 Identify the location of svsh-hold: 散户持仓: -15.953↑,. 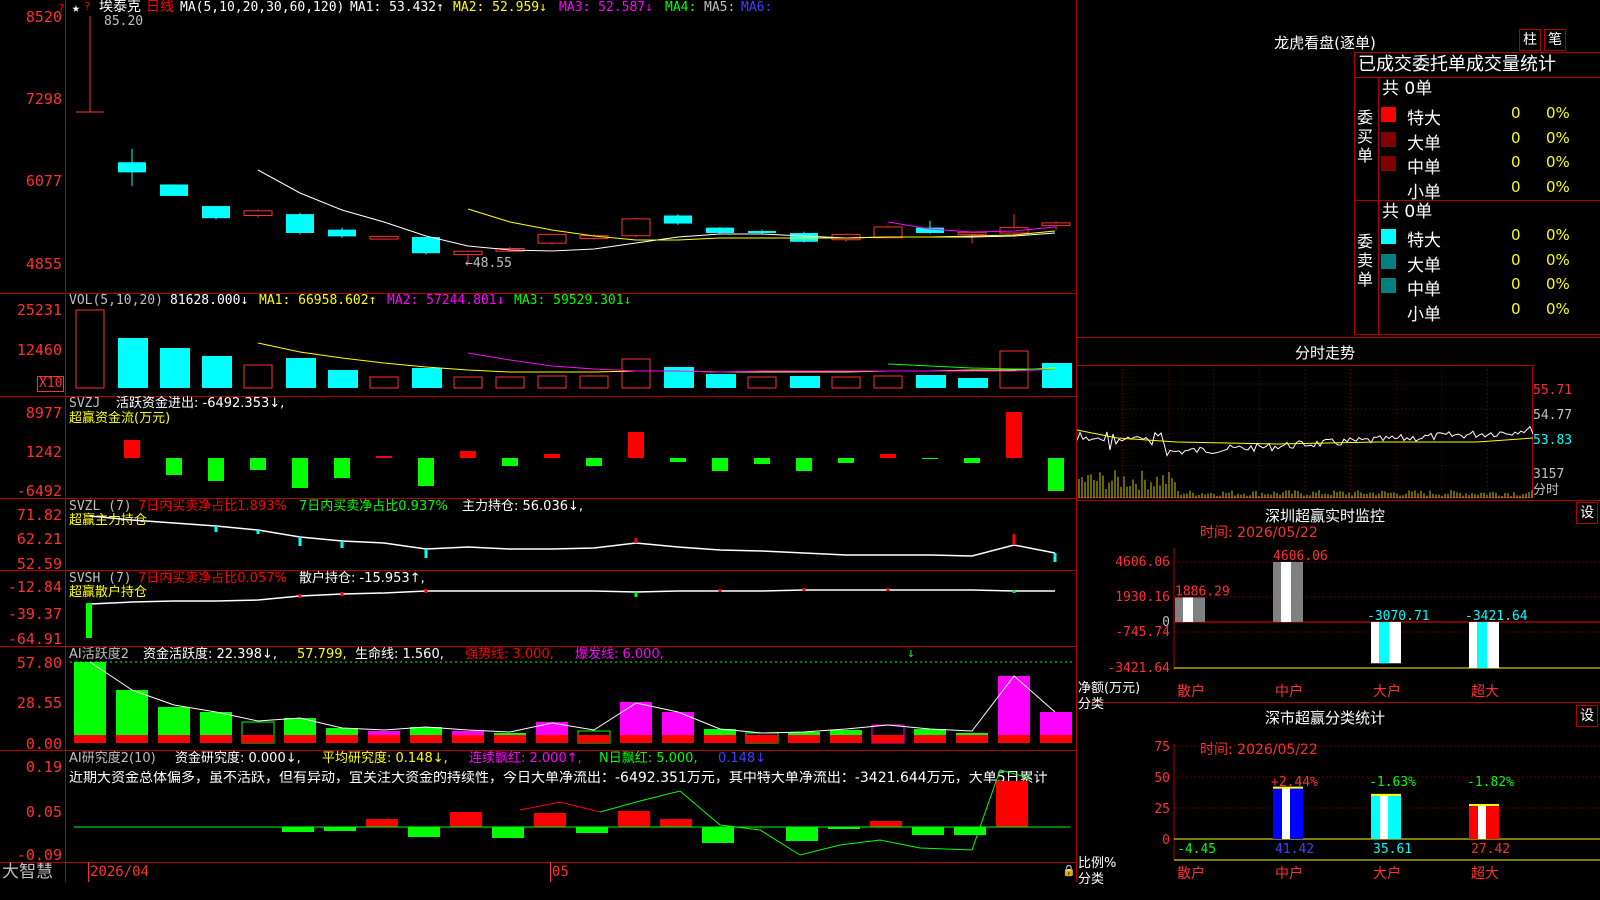
(362, 578).